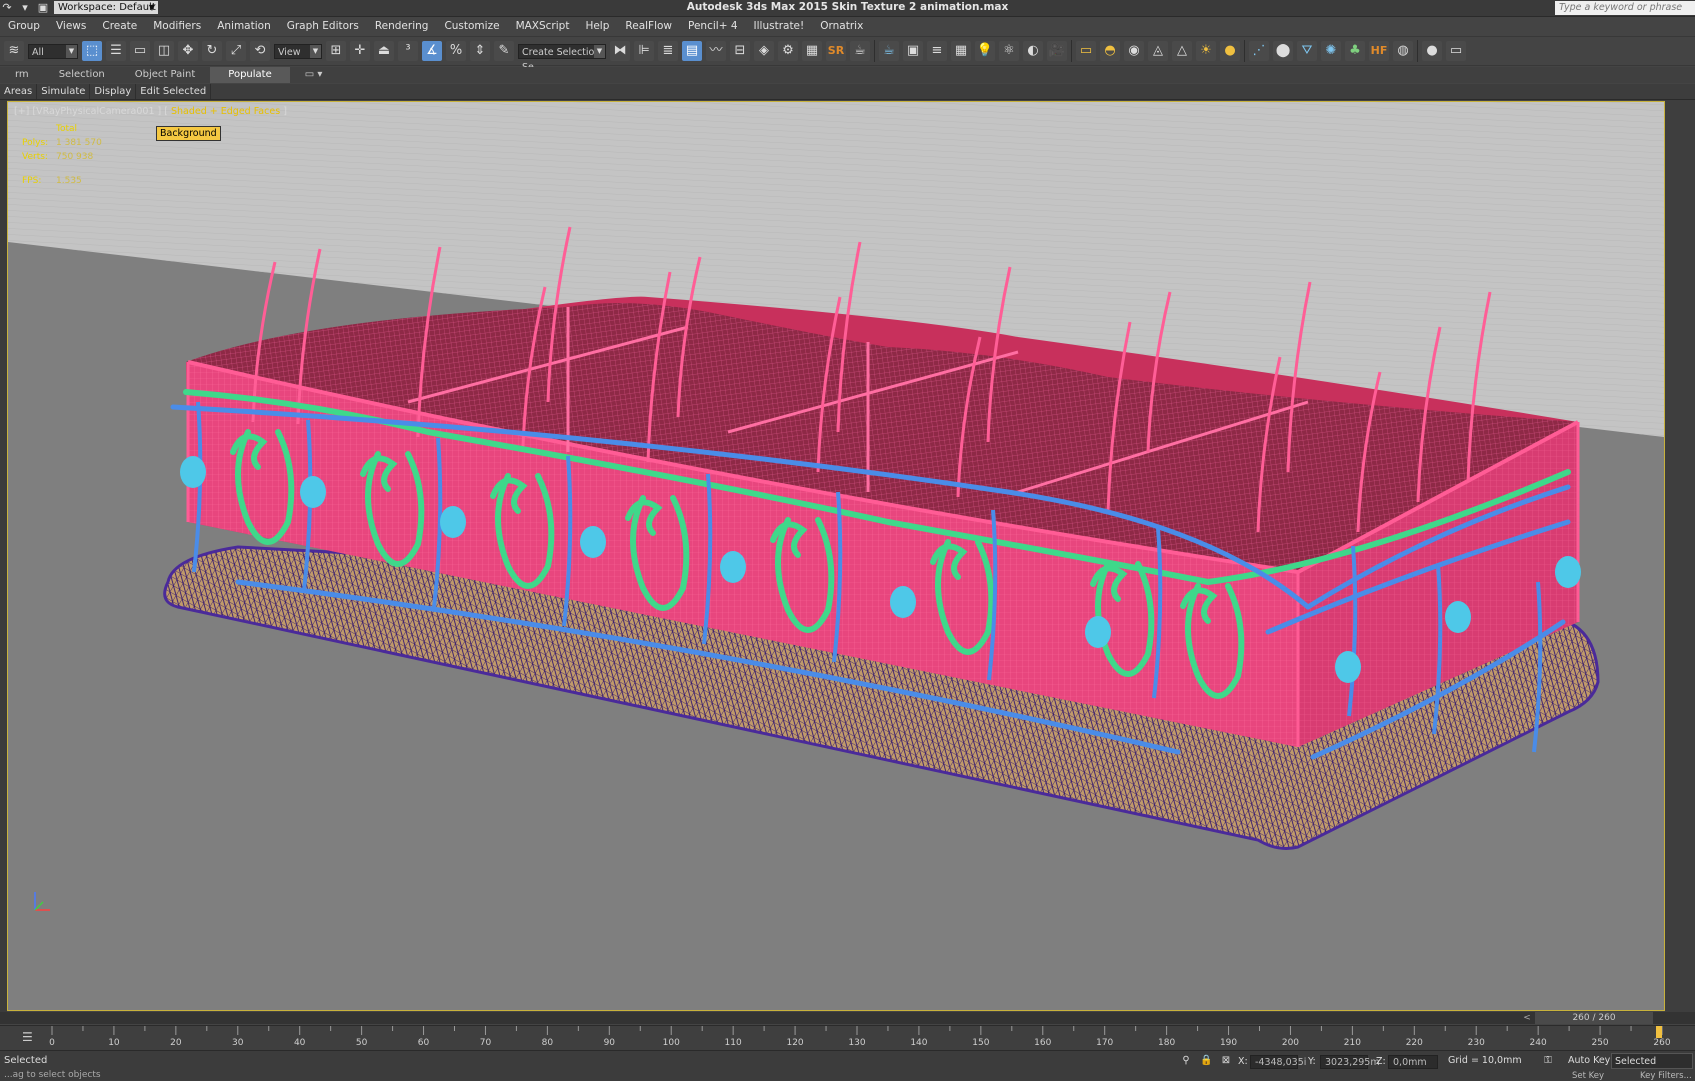 Image resolution: width=1695 pixels, height=1081 pixels. Describe the element at coordinates (314, 75) in the screenshot. I see `ribbon-options-icon: ▭ ▾` at that location.